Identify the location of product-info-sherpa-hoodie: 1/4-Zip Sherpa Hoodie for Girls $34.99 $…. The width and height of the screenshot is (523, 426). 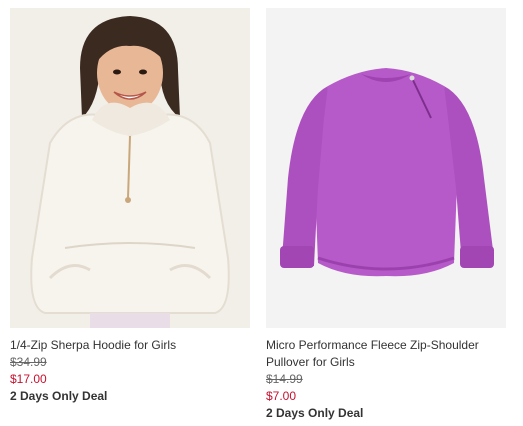
(130, 371).